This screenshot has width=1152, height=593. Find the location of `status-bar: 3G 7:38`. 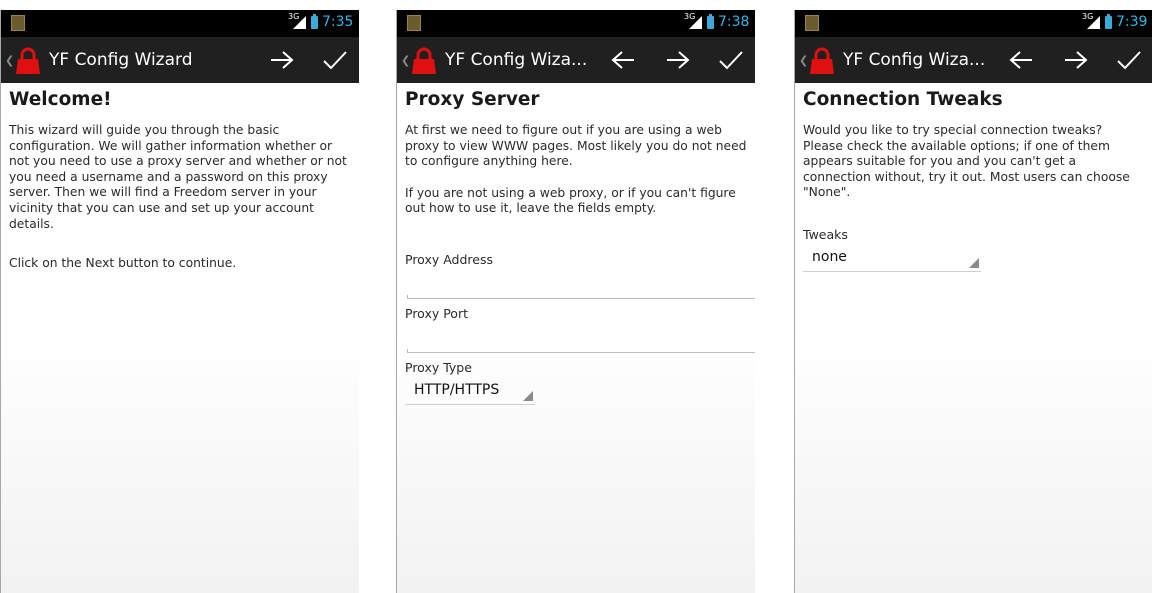

status-bar: 3G 7:38 is located at coordinates (576, 23).